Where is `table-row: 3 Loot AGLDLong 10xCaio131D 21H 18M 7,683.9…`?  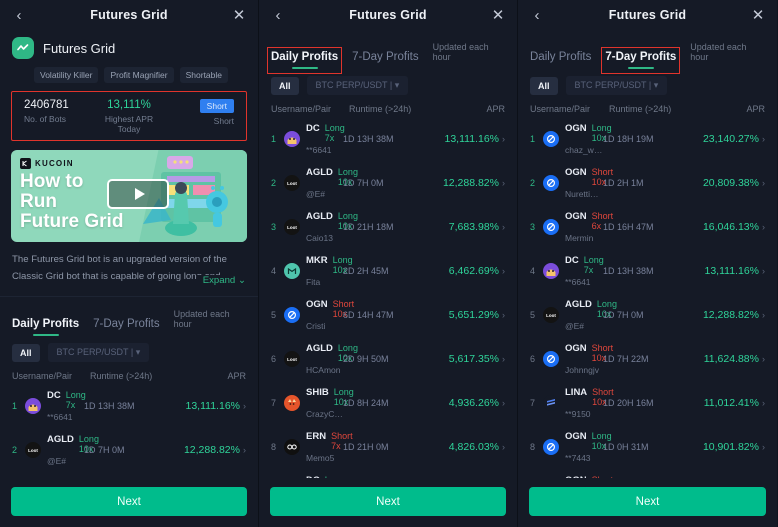
table-row: 3 Loot AGLDLong 10xCaio131D 21H 18M 7,683.9… is located at coordinates (388, 227).